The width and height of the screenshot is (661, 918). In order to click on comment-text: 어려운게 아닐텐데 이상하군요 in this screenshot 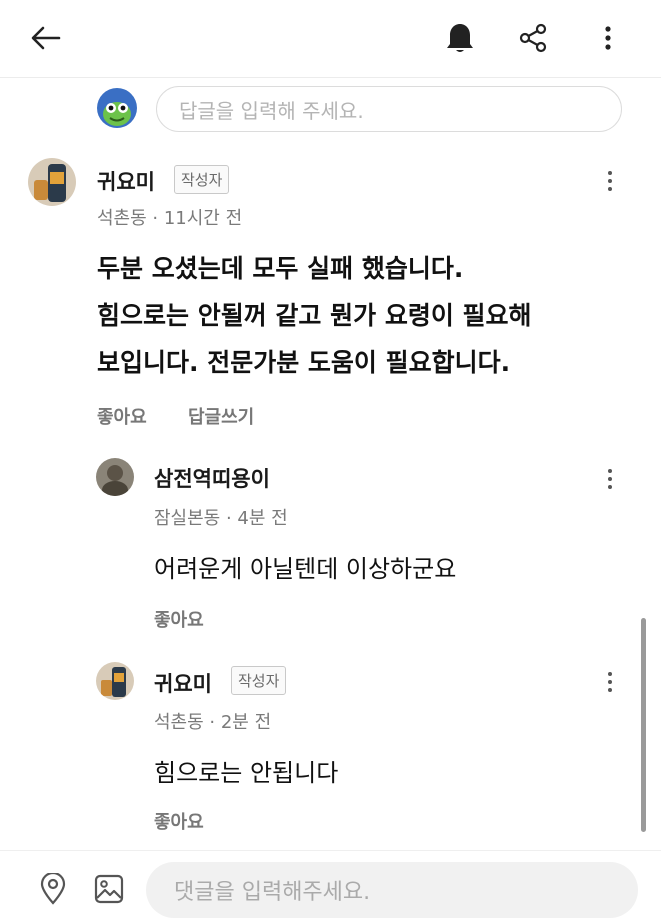, I will do `click(305, 569)`.